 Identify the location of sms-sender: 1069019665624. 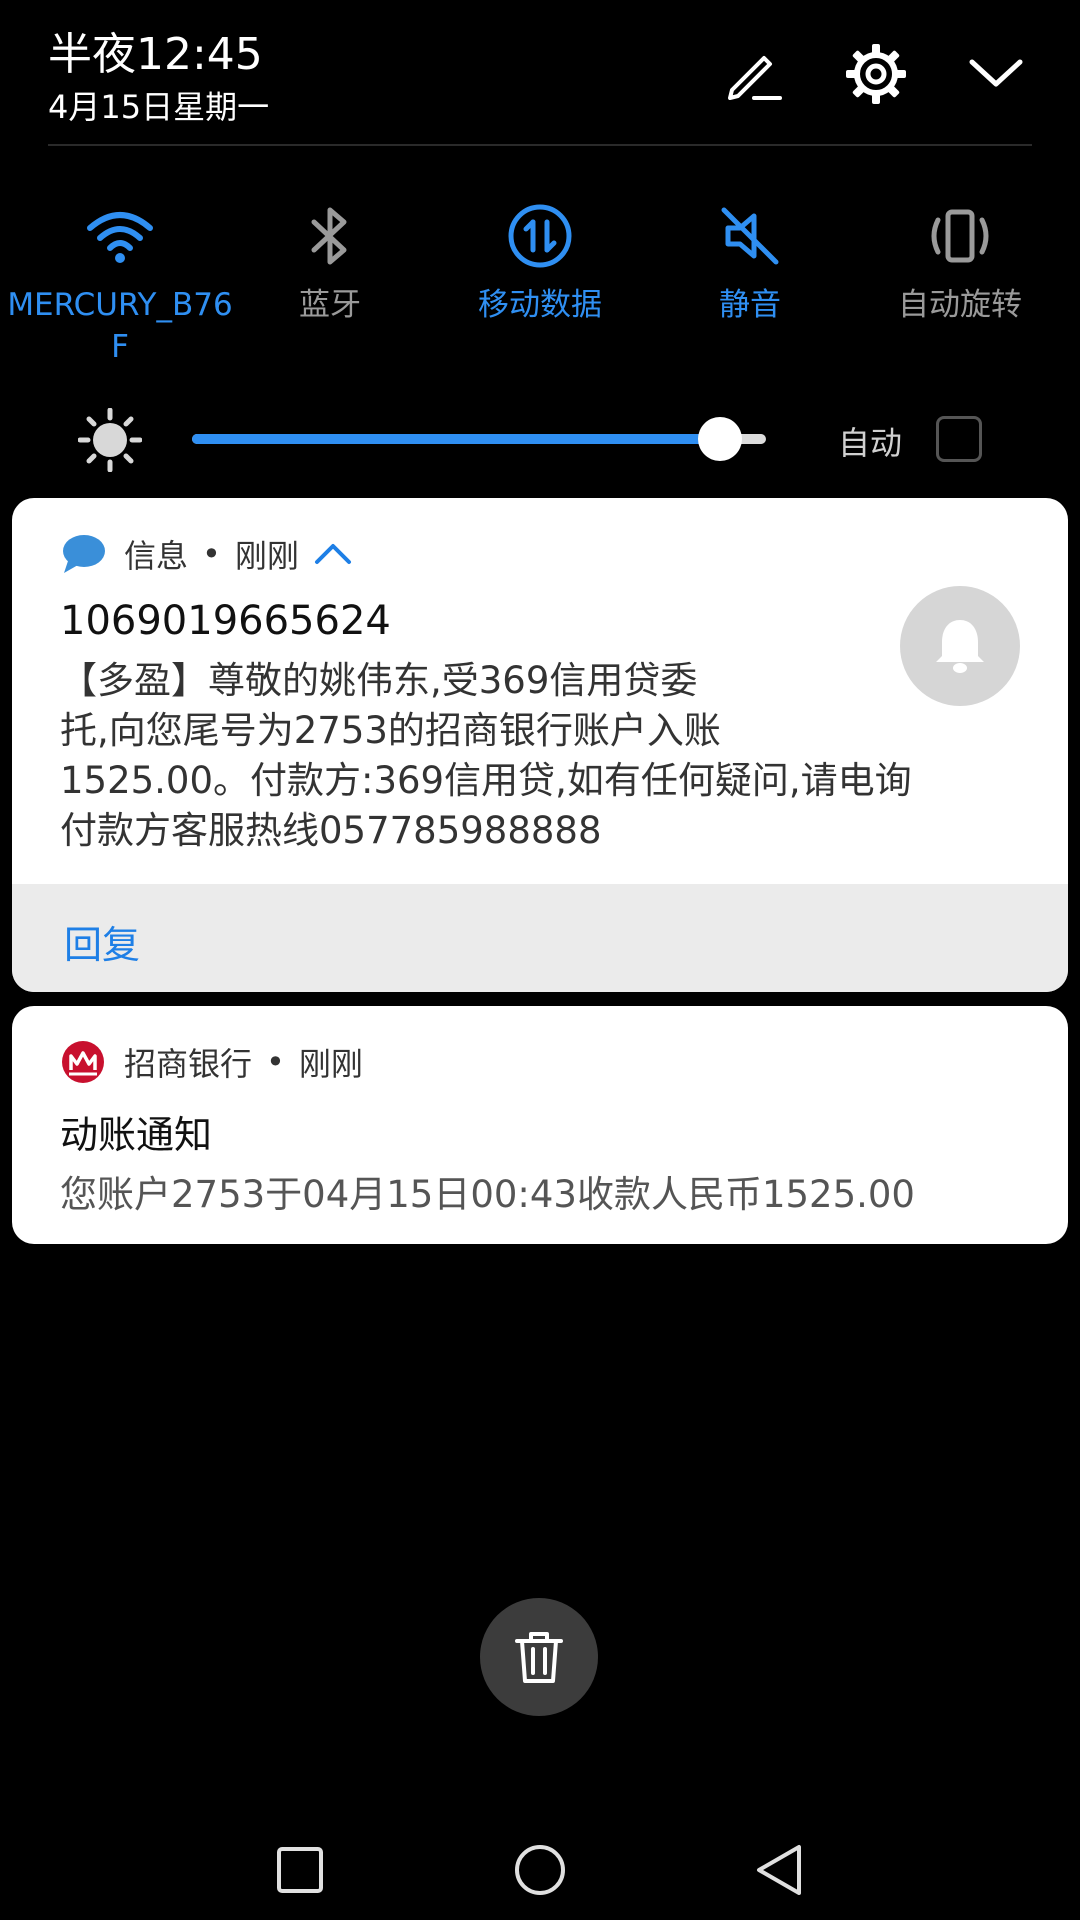
(225, 621).